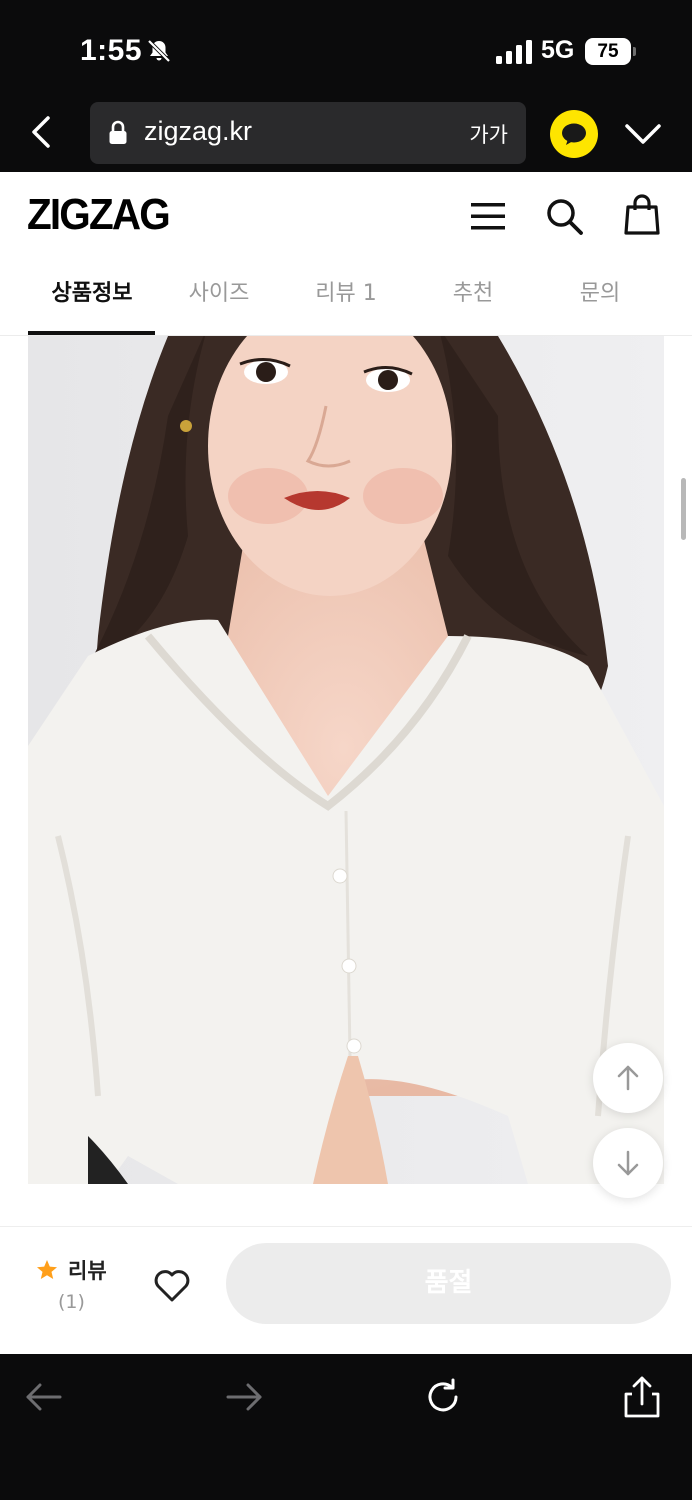 The image size is (692, 1500). What do you see at coordinates (308, 133) in the screenshot?
I see `address-bar: zigzag.kr 가가` at bounding box center [308, 133].